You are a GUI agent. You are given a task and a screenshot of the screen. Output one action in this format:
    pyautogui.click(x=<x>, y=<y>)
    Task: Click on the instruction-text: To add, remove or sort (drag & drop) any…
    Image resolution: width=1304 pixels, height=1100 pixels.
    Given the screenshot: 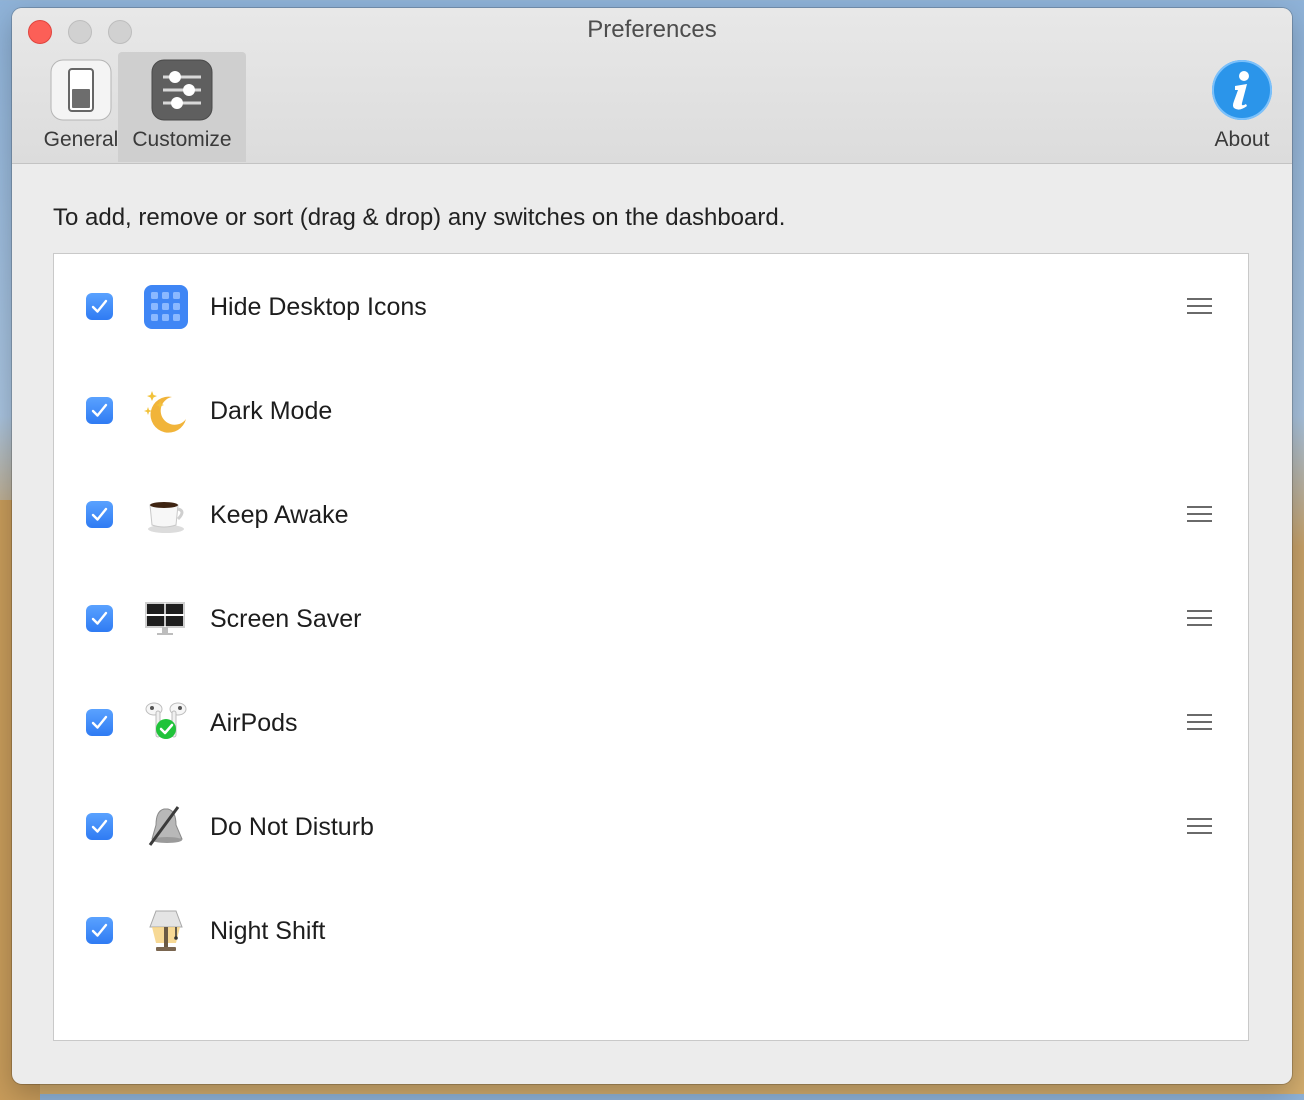 What is the action you would take?
    pyautogui.click(x=419, y=217)
    